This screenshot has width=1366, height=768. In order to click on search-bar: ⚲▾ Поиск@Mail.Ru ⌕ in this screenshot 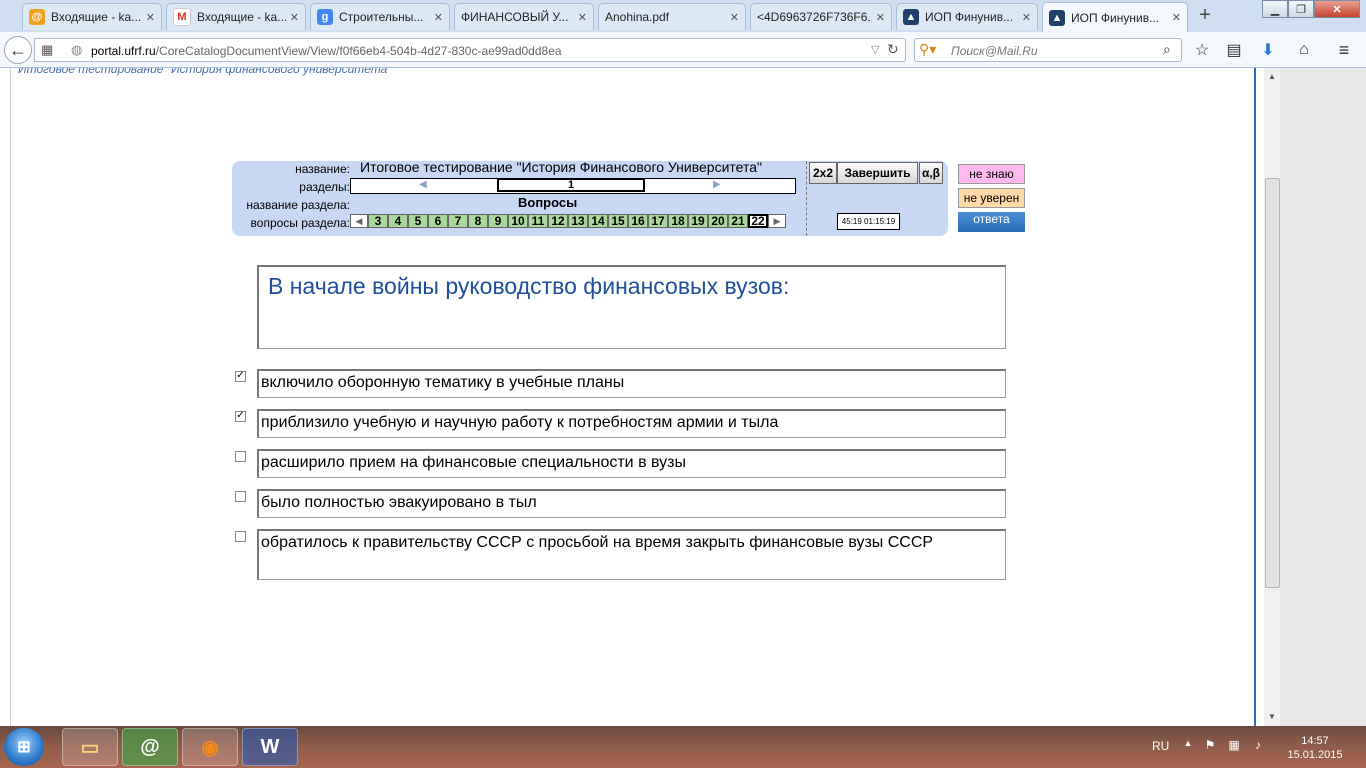, I will do `click(1048, 50)`.